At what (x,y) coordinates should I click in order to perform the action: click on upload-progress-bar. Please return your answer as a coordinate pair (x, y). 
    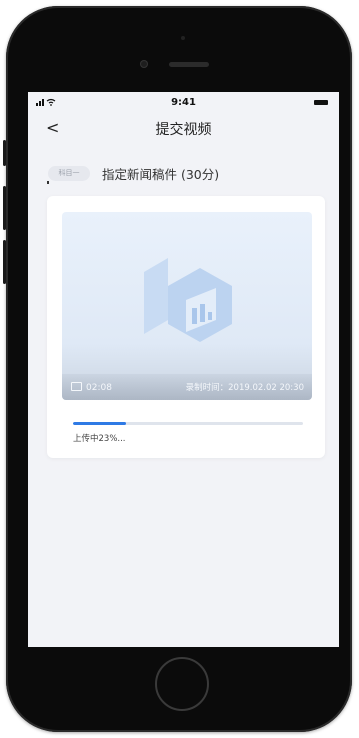
    Looking at the image, I should click on (188, 423).